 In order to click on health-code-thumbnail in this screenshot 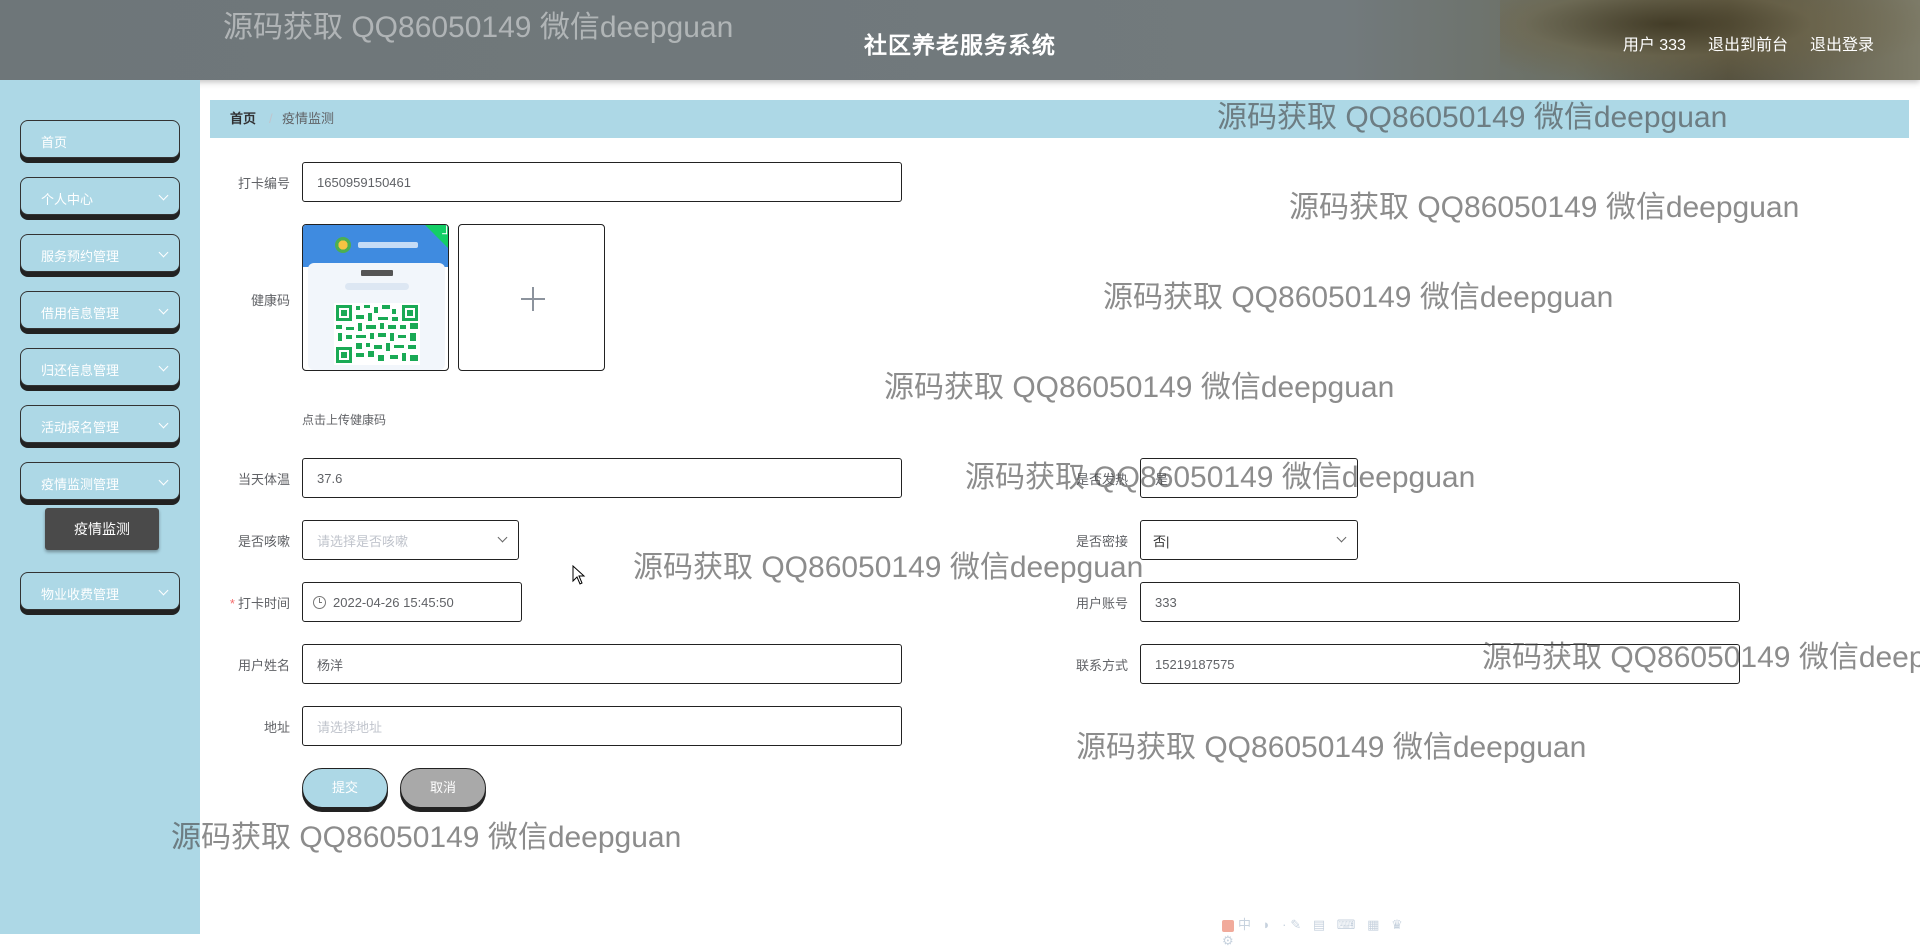, I will do `click(375, 297)`.